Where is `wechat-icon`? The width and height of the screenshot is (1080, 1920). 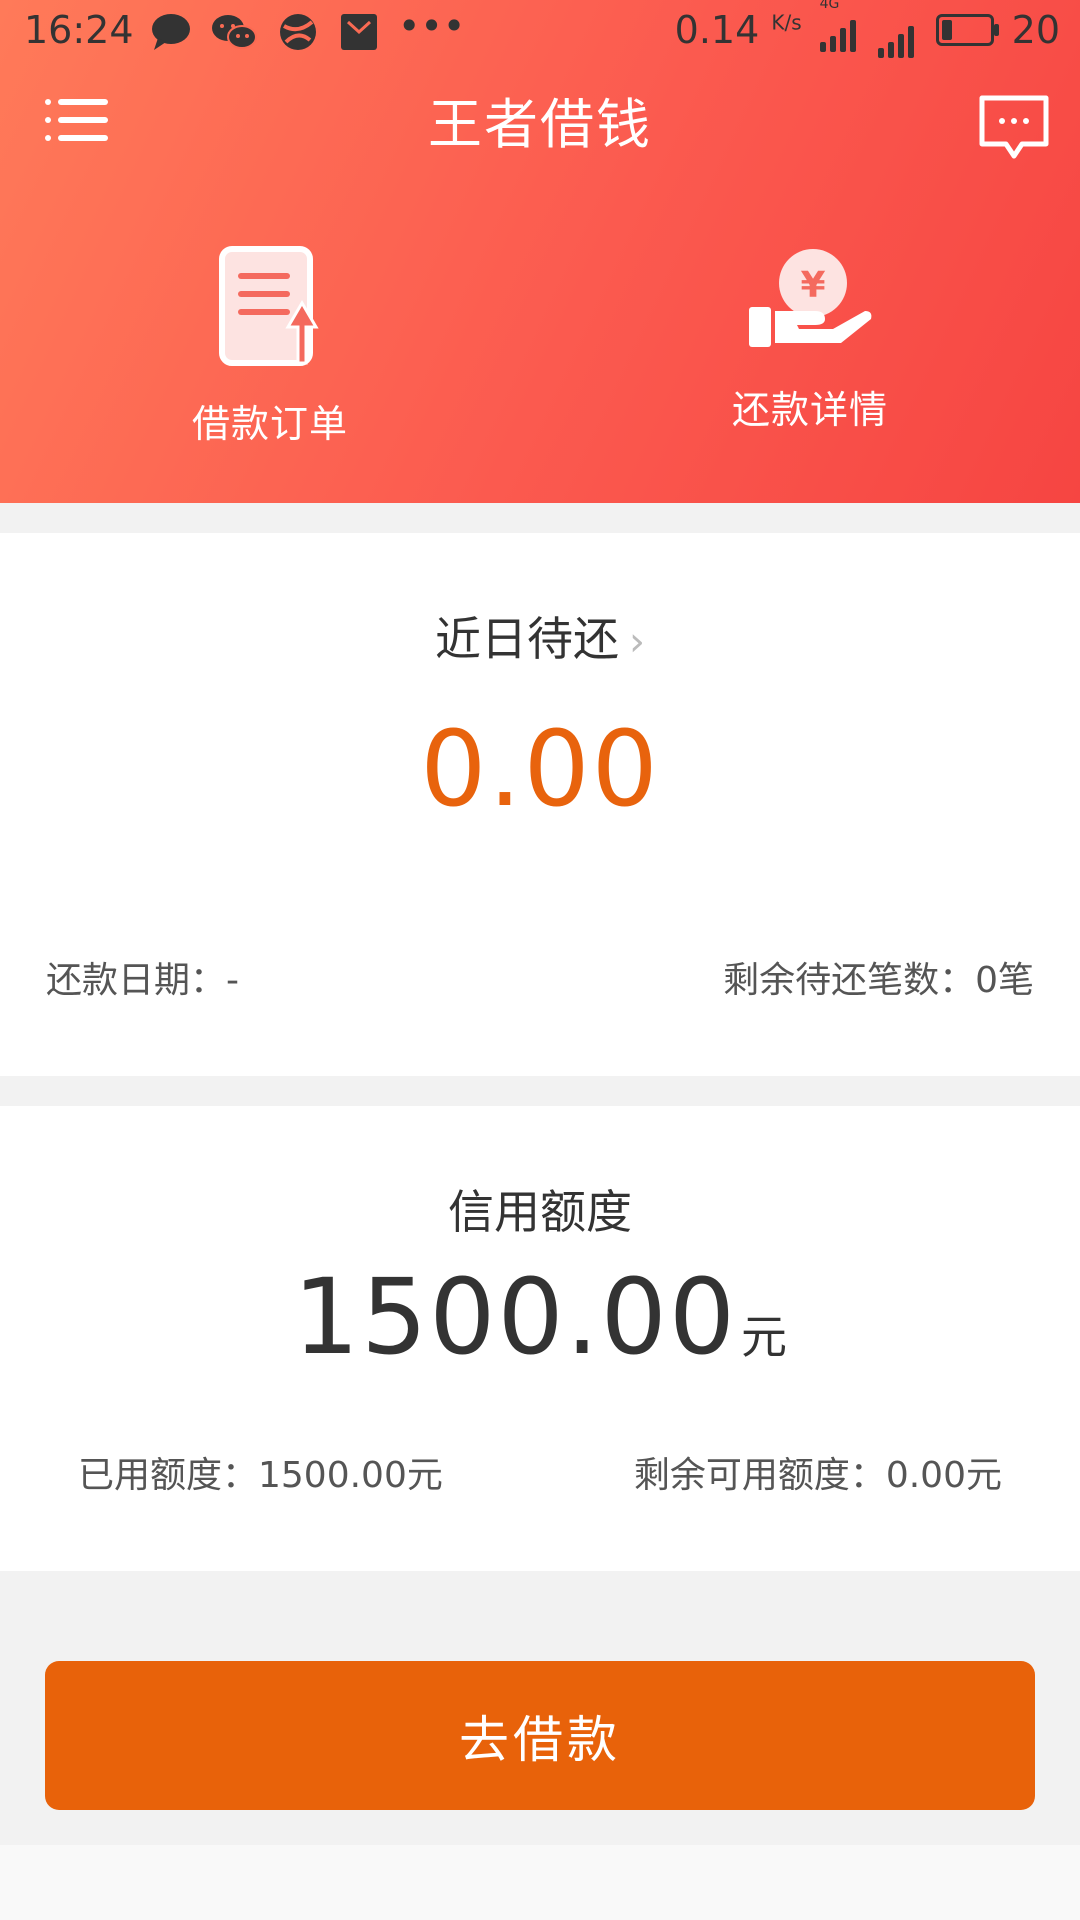 wechat-icon is located at coordinates (234, 36).